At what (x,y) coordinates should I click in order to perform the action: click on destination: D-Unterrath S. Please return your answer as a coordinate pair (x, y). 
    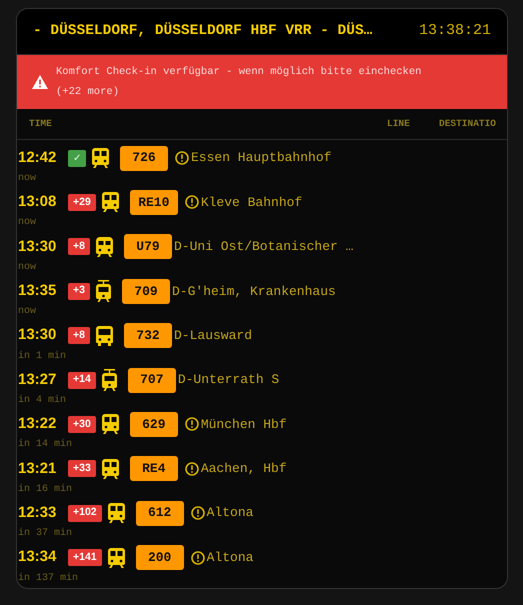
    Looking at the image, I should click on (229, 380).